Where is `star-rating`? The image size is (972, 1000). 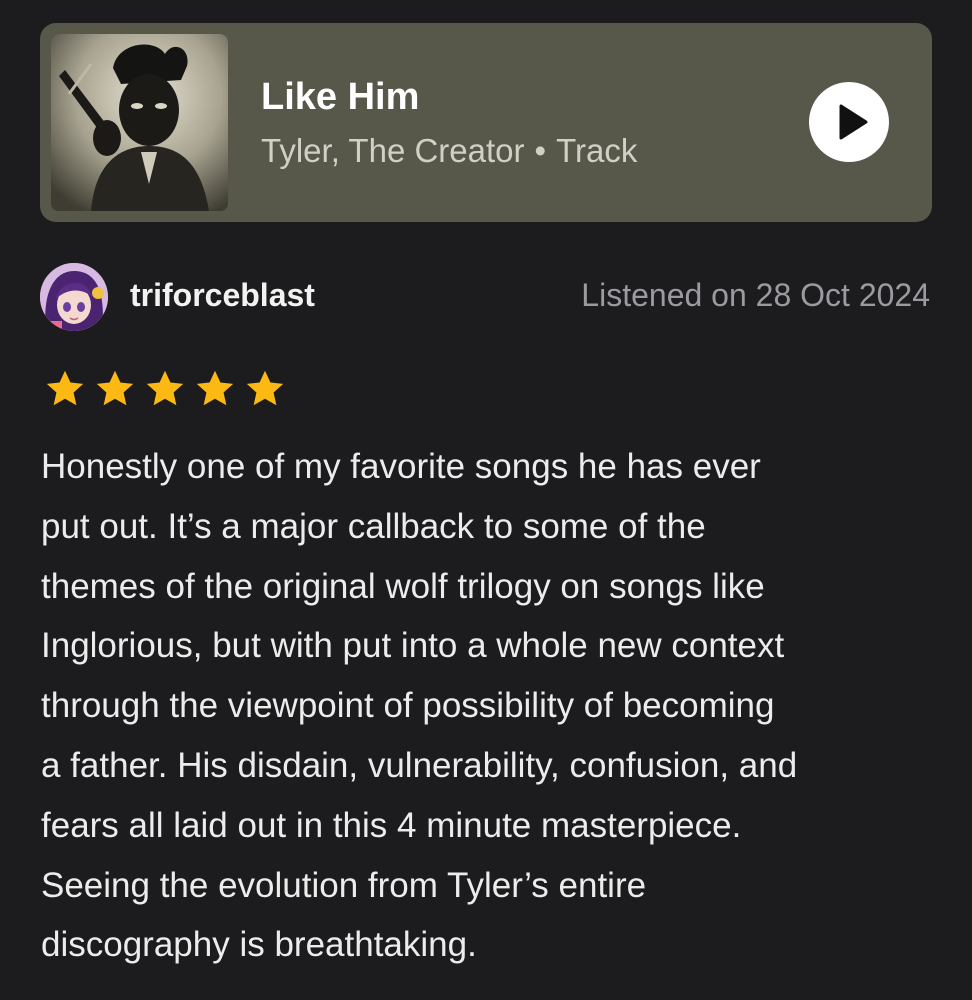
star-rating is located at coordinates (165, 389).